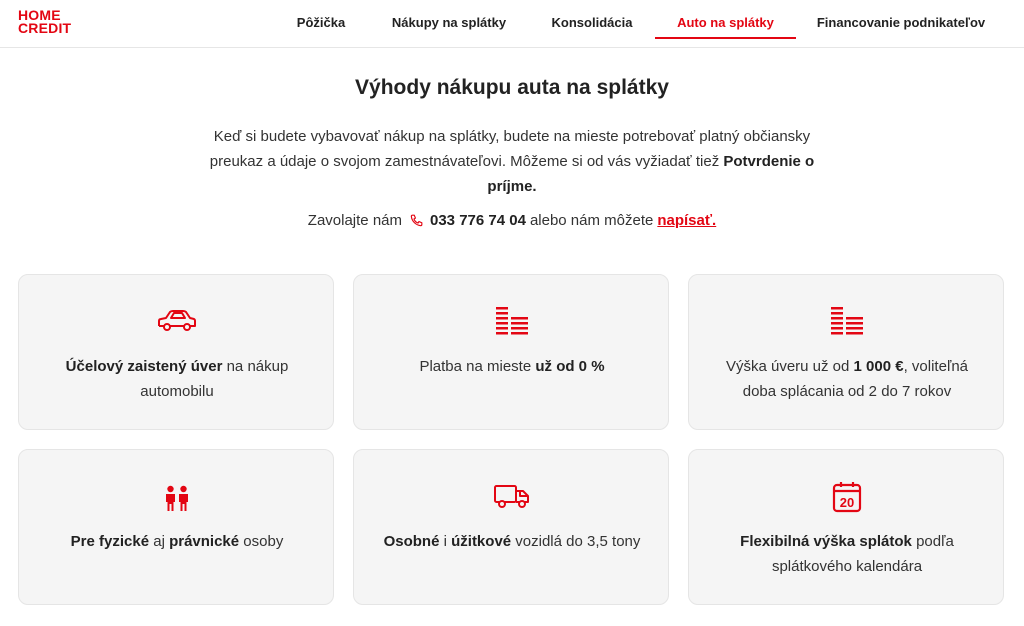 This screenshot has height=626, width=1024. I want to click on phone-number: 033 776 74 04, so click(478, 220).